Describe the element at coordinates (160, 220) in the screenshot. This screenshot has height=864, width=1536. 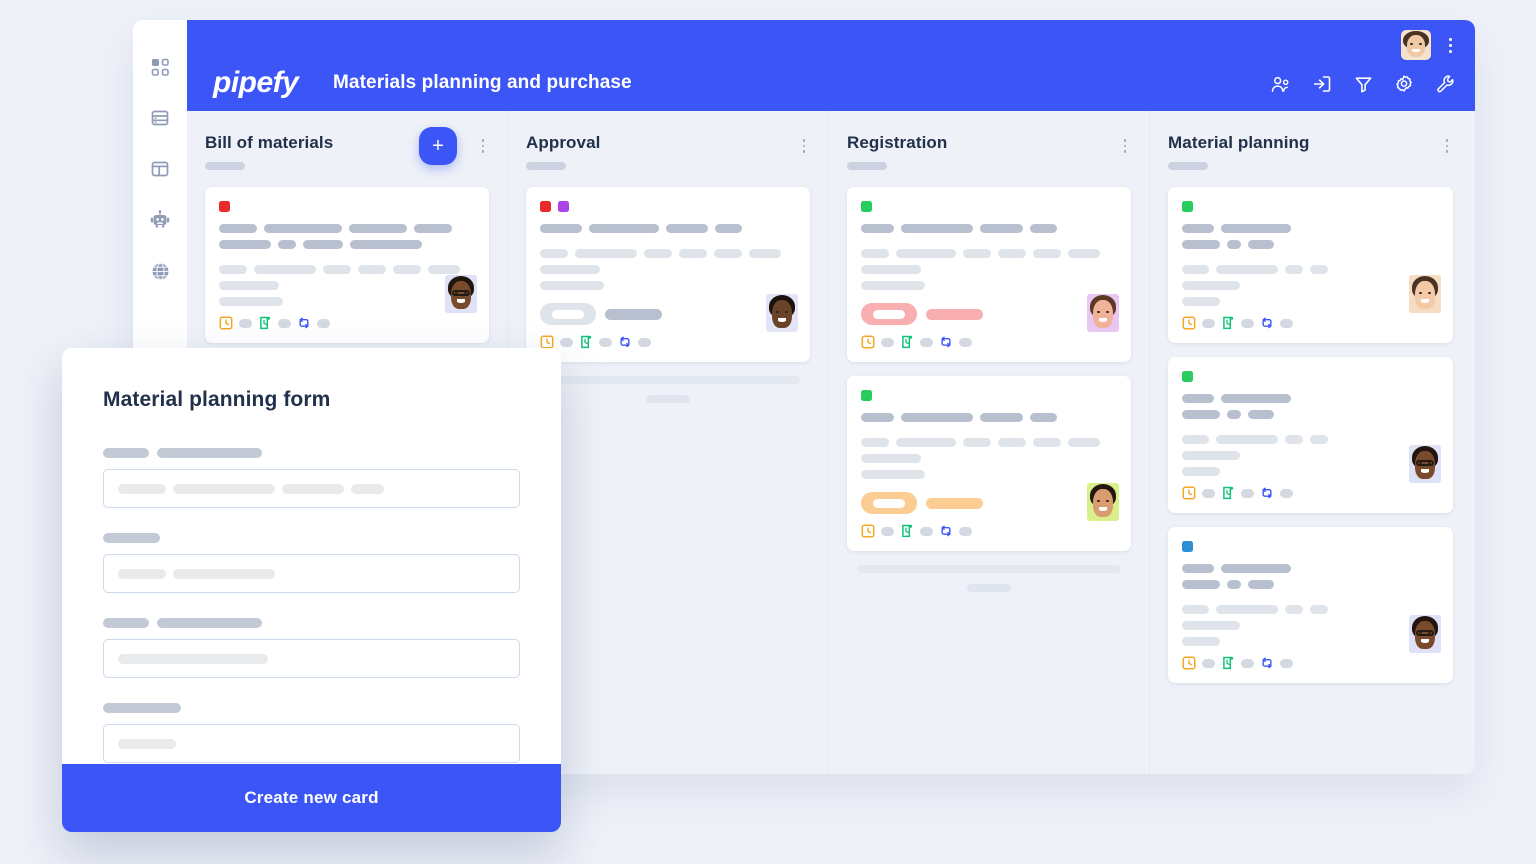
I see `sidebar-item-automations` at that location.